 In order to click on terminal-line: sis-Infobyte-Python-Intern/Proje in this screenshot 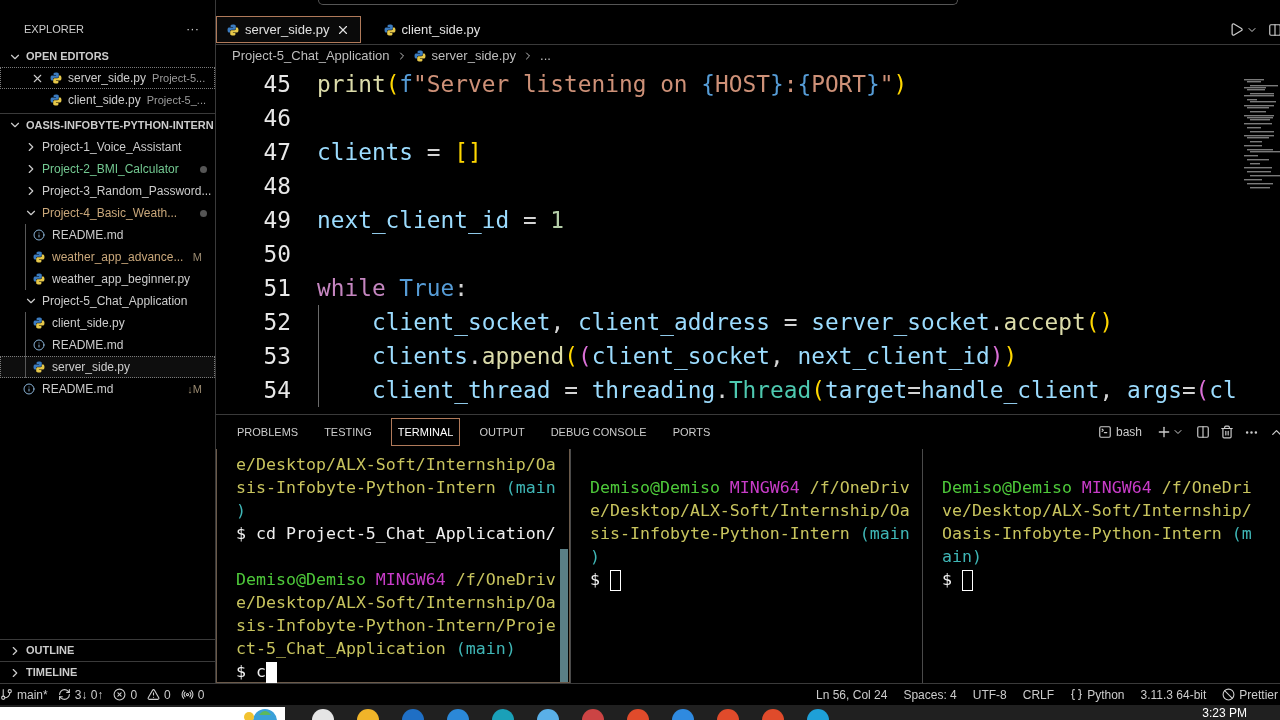, I will do `click(396, 626)`.